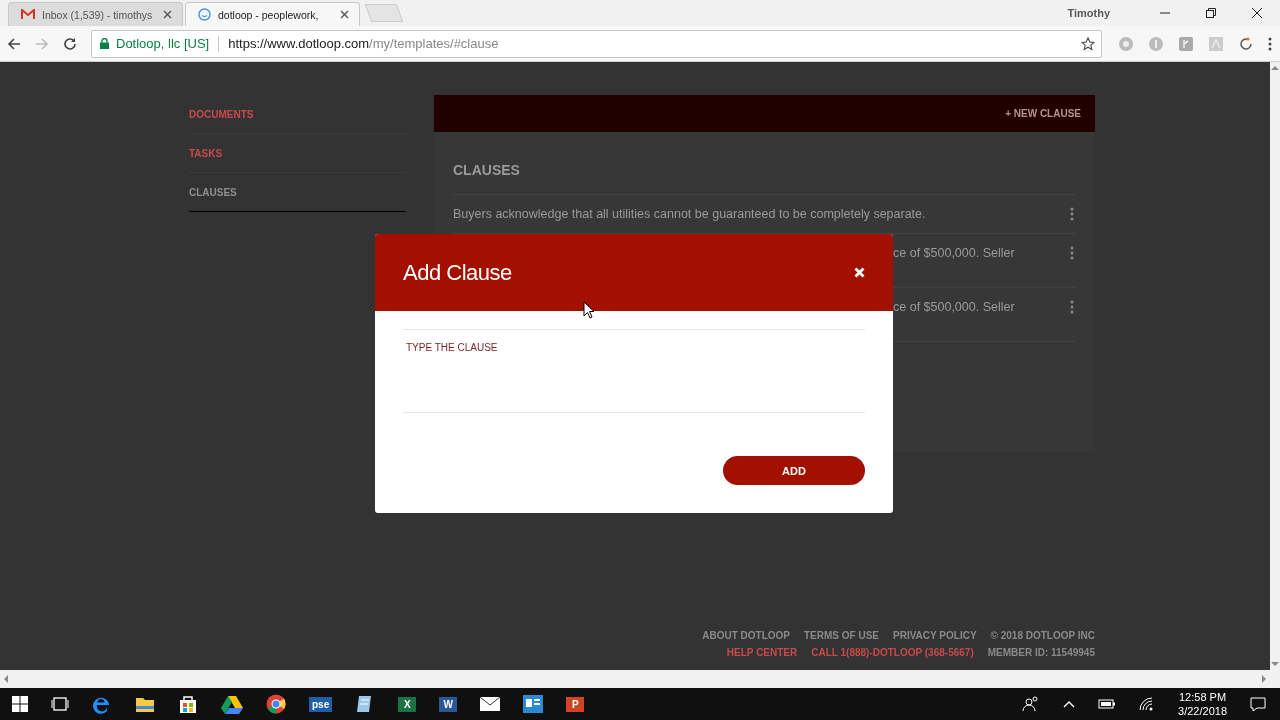 The height and width of the screenshot is (720, 1280). Describe the element at coordinates (70, 43) in the screenshot. I see `reload-icon` at that location.